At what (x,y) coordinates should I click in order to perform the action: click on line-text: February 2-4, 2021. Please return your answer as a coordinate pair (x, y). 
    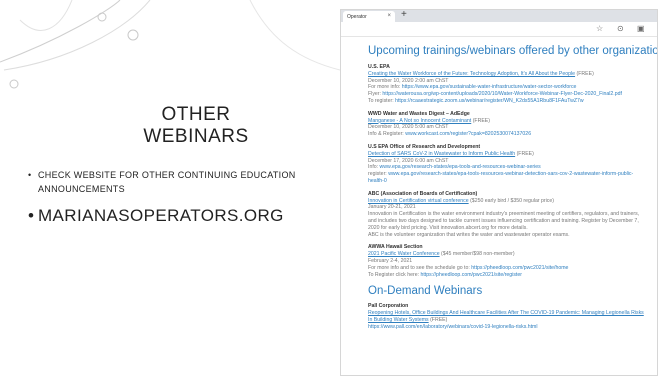
    Looking at the image, I should click on (390, 260).